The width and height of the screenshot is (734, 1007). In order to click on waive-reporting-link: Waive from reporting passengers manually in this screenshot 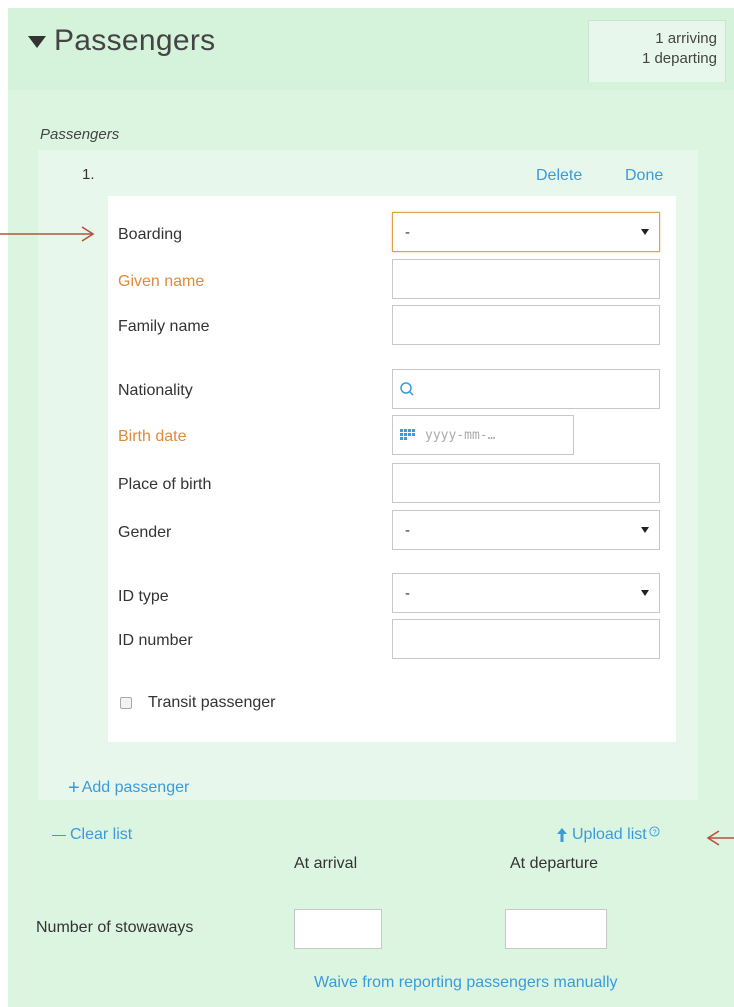, I will do `click(466, 983)`.